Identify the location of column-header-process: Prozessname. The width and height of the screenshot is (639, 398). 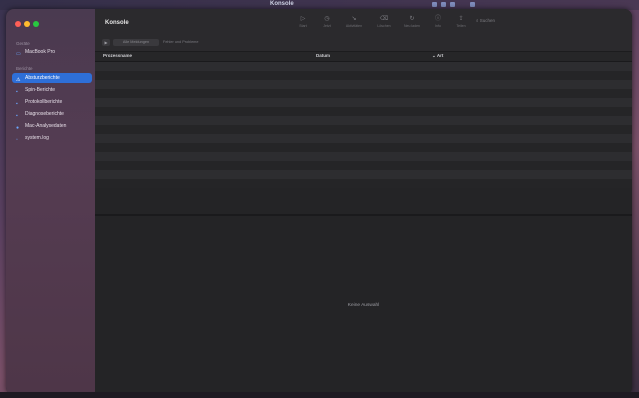
(117, 55).